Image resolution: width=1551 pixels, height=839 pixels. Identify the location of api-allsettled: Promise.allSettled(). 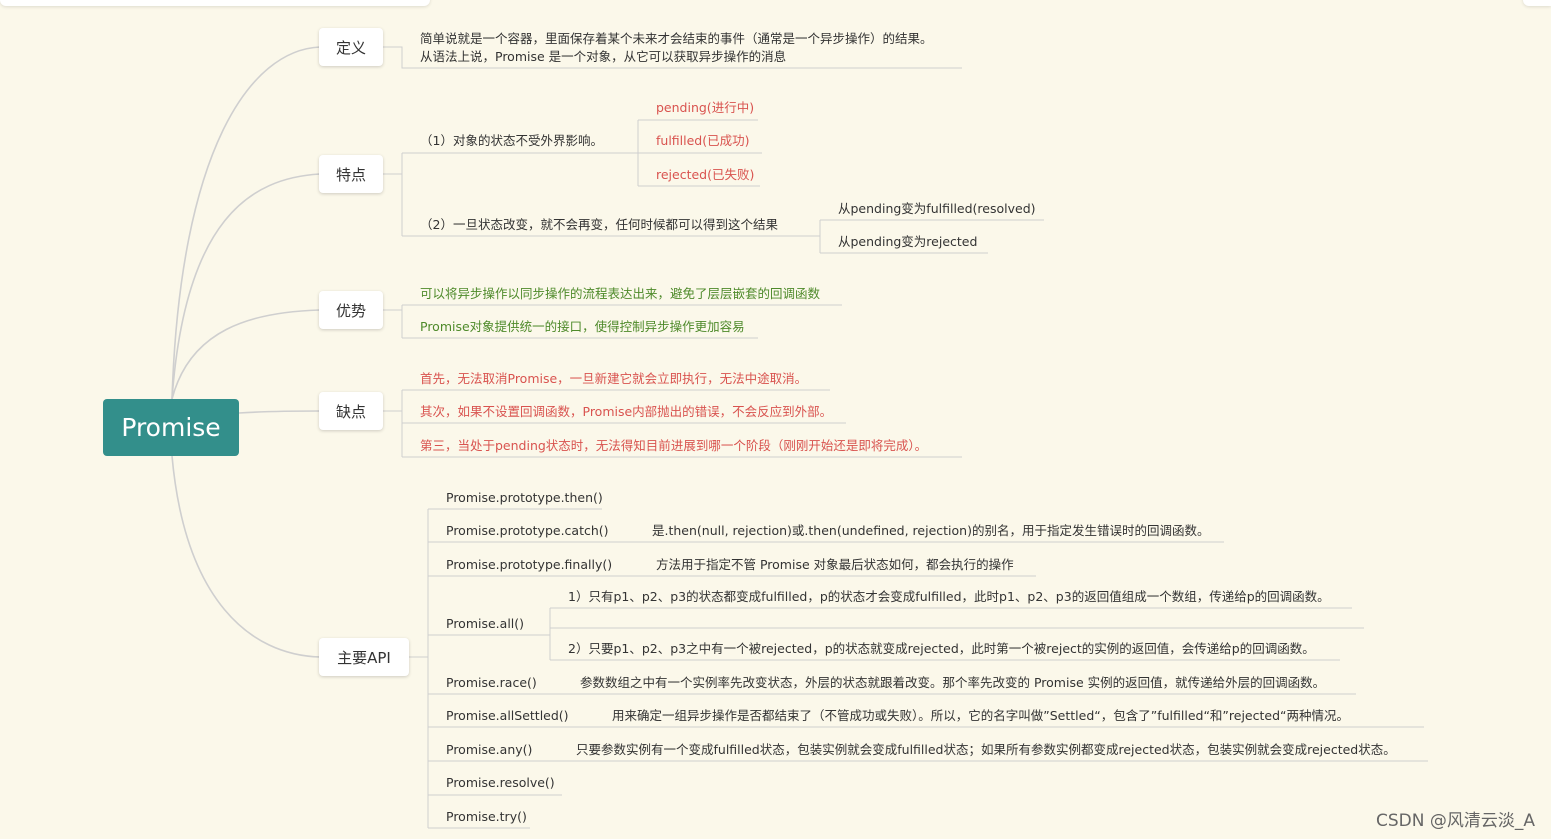
(507, 716).